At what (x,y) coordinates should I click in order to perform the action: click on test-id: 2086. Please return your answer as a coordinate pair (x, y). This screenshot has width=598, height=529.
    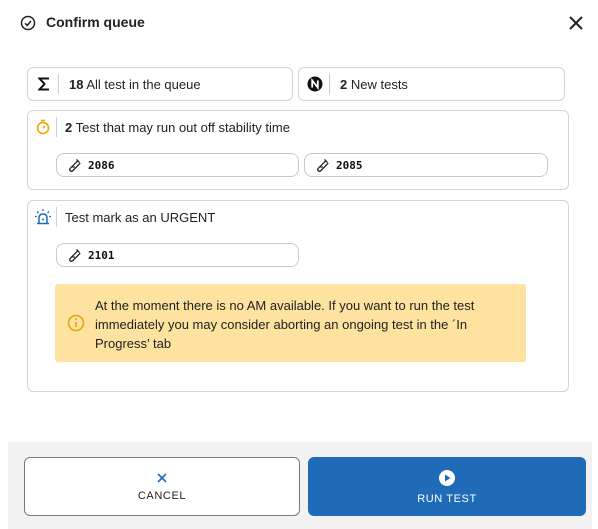
    Looking at the image, I should click on (101, 165).